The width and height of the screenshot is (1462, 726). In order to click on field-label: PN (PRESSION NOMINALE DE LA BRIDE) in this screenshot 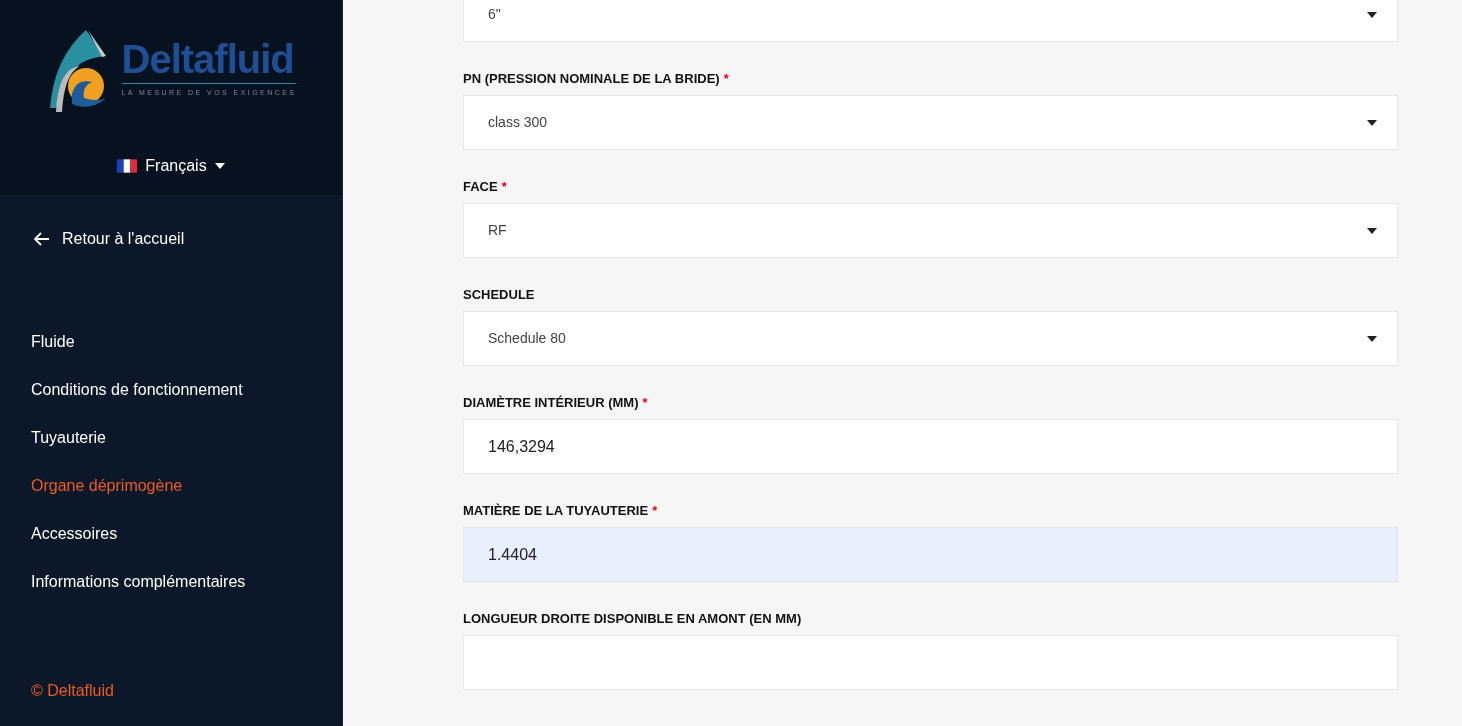, I will do `click(591, 79)`.